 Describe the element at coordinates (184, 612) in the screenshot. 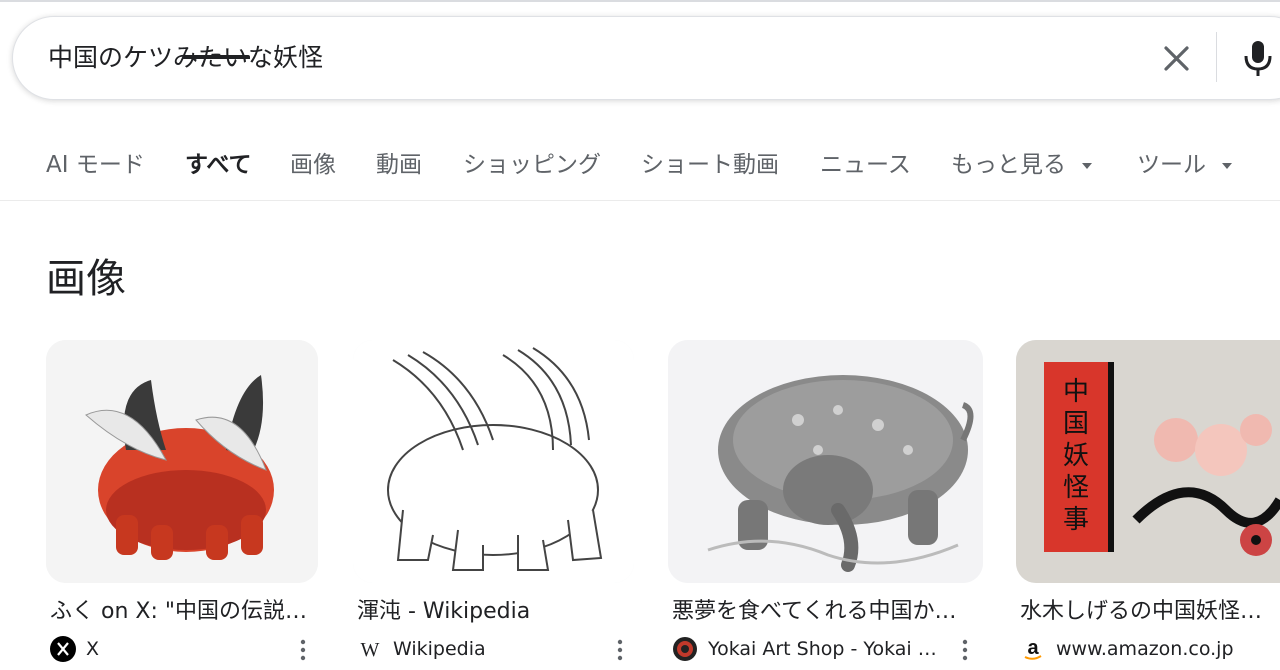

I see `image-result-title: ふく on X: "中国の伝説の生き物の"渾沌"` at that location.